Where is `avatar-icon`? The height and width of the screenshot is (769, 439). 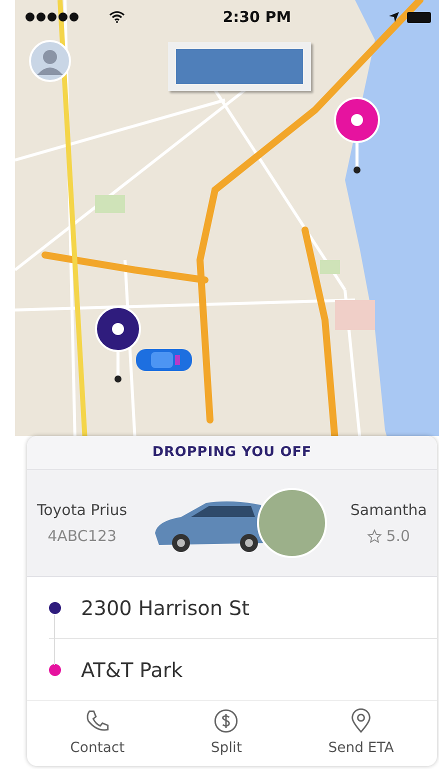
avatar-icon is located at coordinates (50, 61).